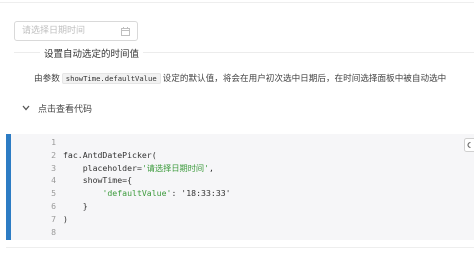 The image size is (474, 253). What do you see at coordinates (175, 167) in the screenshot?
I see `code-string-token: '请选择日期时间'` at bounding box center [175, 167].